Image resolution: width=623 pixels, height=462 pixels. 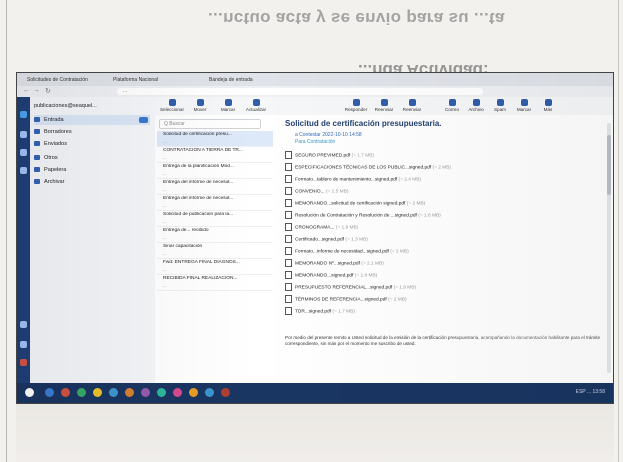 What do you see at coordinates (500, 105) in the screenshot?
I see `spam-button: Spam` at bounding box center [500, 105].